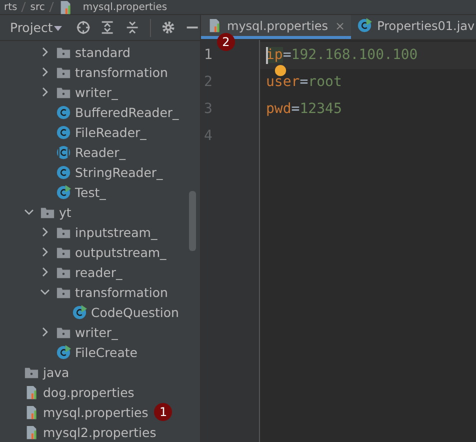 The width and height of the screenshot is (476, 442). Describe the element at coordinates (63, 152) in the screenshot. I see `abstract-class-icon` at that location.